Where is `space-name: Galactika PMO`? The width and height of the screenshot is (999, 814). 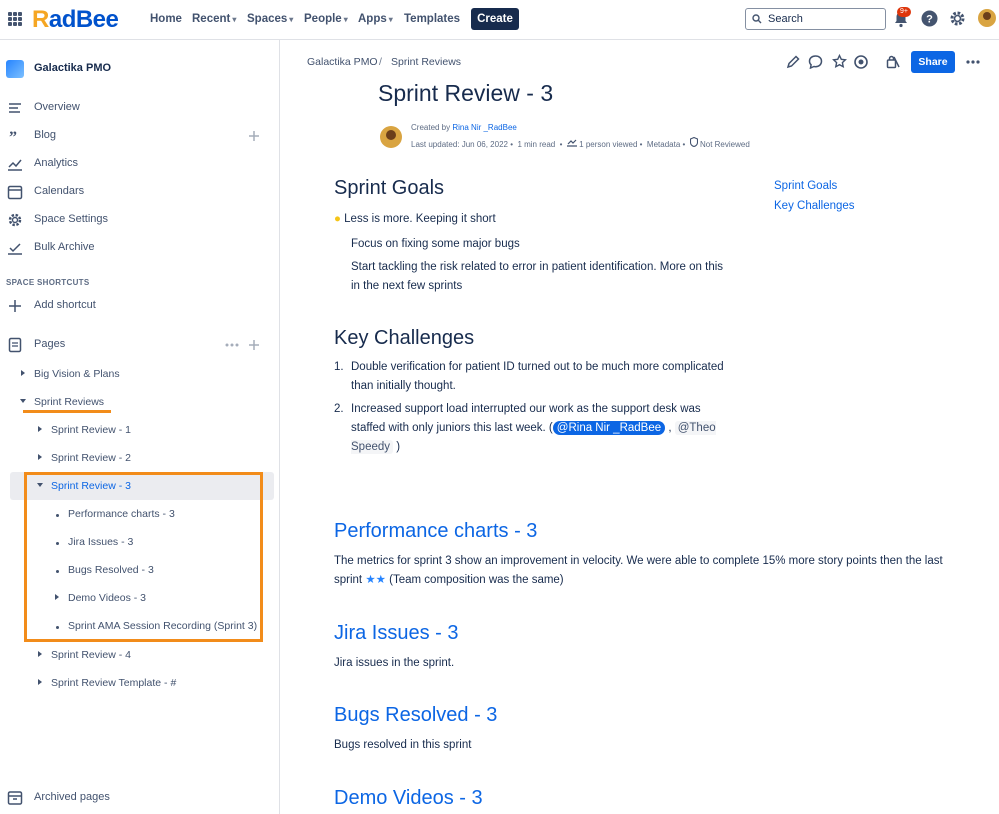
space-name: Galactika PMO is located at coordinates (72, 68).